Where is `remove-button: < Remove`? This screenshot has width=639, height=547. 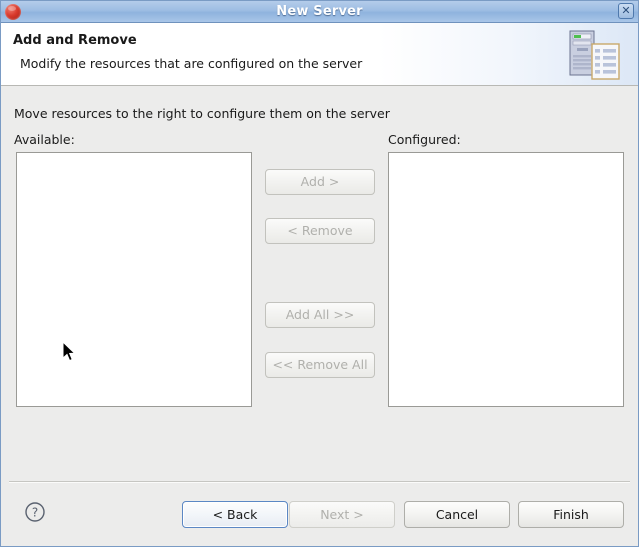
remove-button: < Remove is located at coordinates (320, 231).